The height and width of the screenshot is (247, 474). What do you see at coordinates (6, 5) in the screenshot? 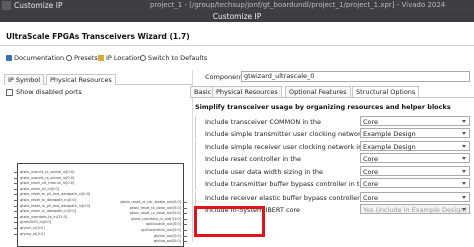
I see `app-logo-icon` at bounding box center [6, 5].